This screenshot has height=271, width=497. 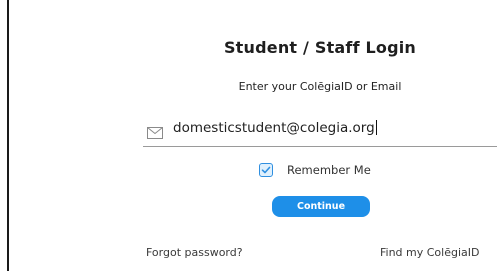 I want to click on page-title: Student / Staff Login, so click(x=320, y=47).